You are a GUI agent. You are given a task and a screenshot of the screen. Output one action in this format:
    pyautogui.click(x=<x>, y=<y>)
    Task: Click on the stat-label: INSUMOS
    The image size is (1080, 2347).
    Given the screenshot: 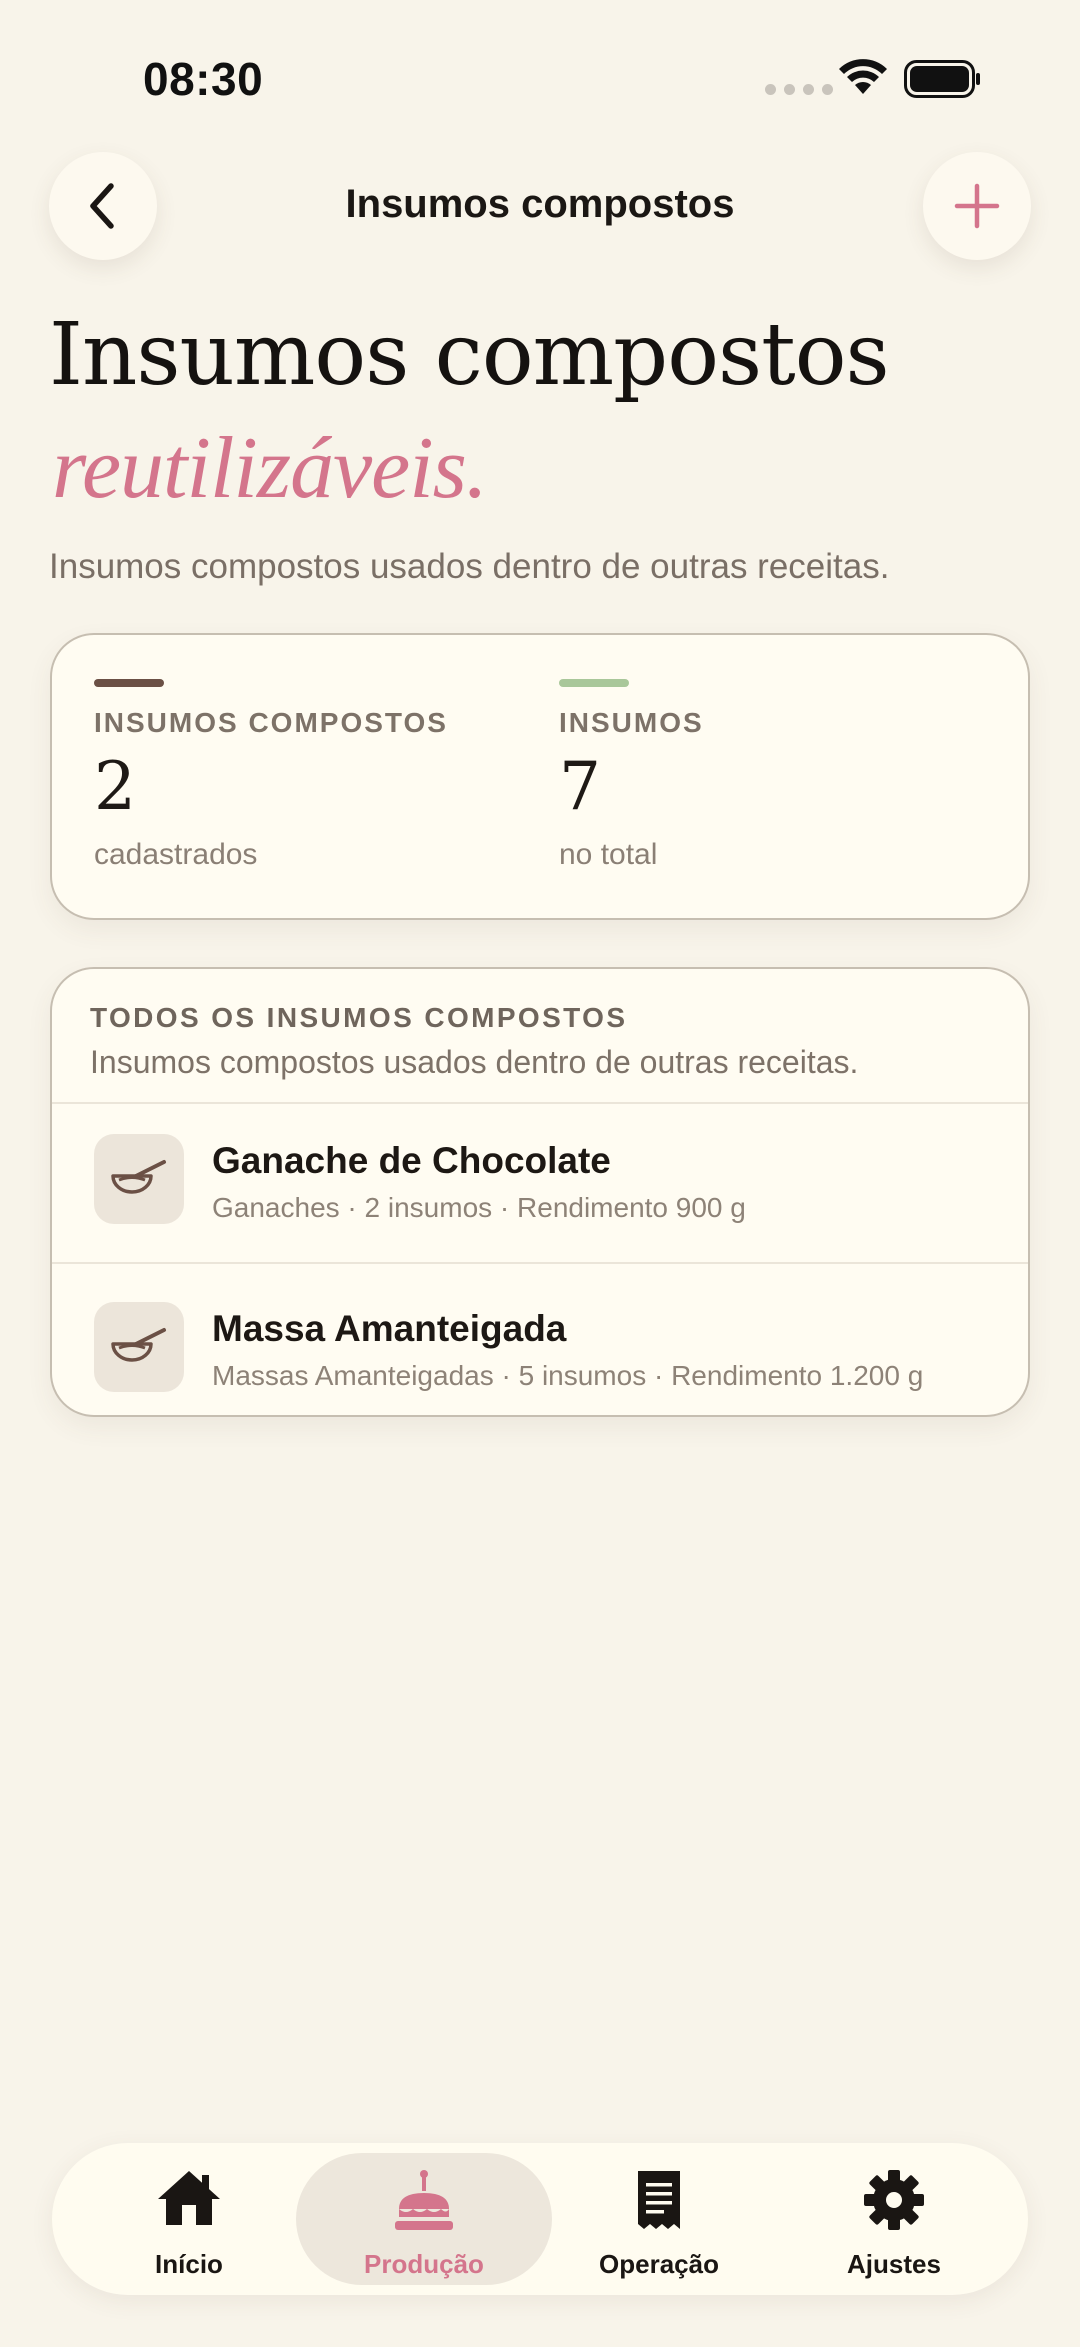 What is the action you would take?
    pyautogui.click(x=631, y=722)
    